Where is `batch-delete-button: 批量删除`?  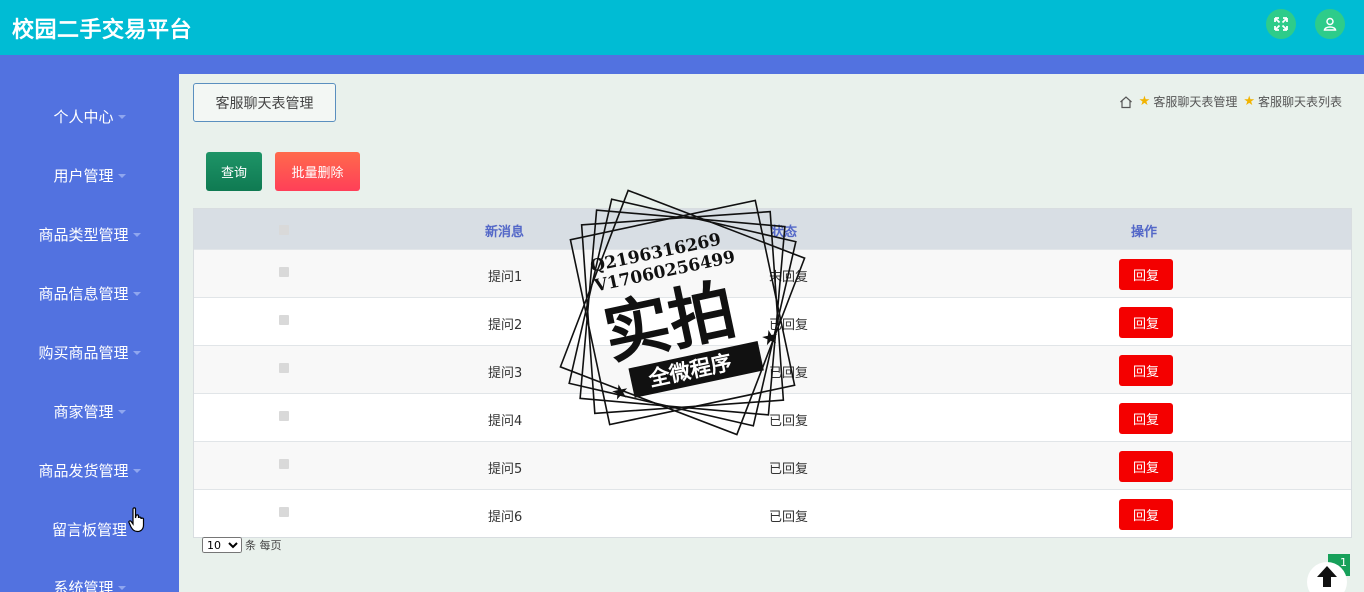 batch-delete-button: 批量删除 is located at coordinates (317, 171).